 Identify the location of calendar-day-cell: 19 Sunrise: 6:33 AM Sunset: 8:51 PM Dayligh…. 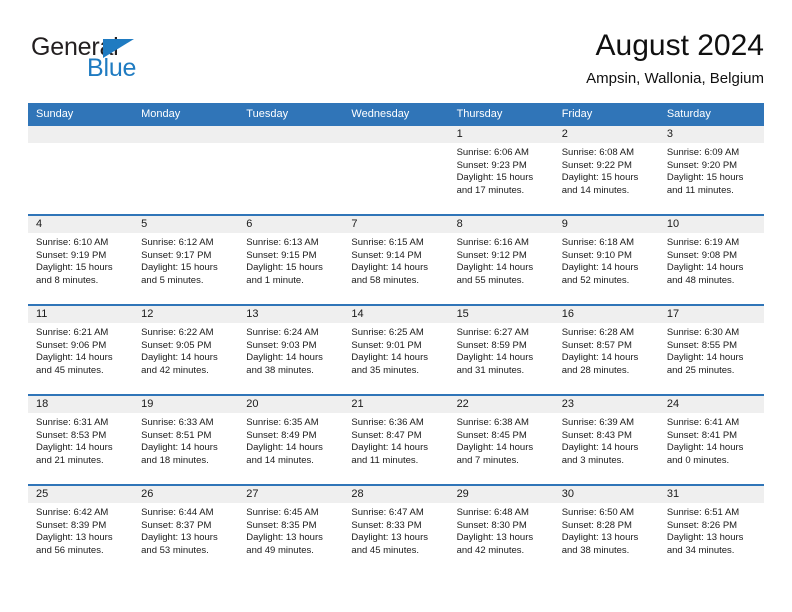
(186, 439).